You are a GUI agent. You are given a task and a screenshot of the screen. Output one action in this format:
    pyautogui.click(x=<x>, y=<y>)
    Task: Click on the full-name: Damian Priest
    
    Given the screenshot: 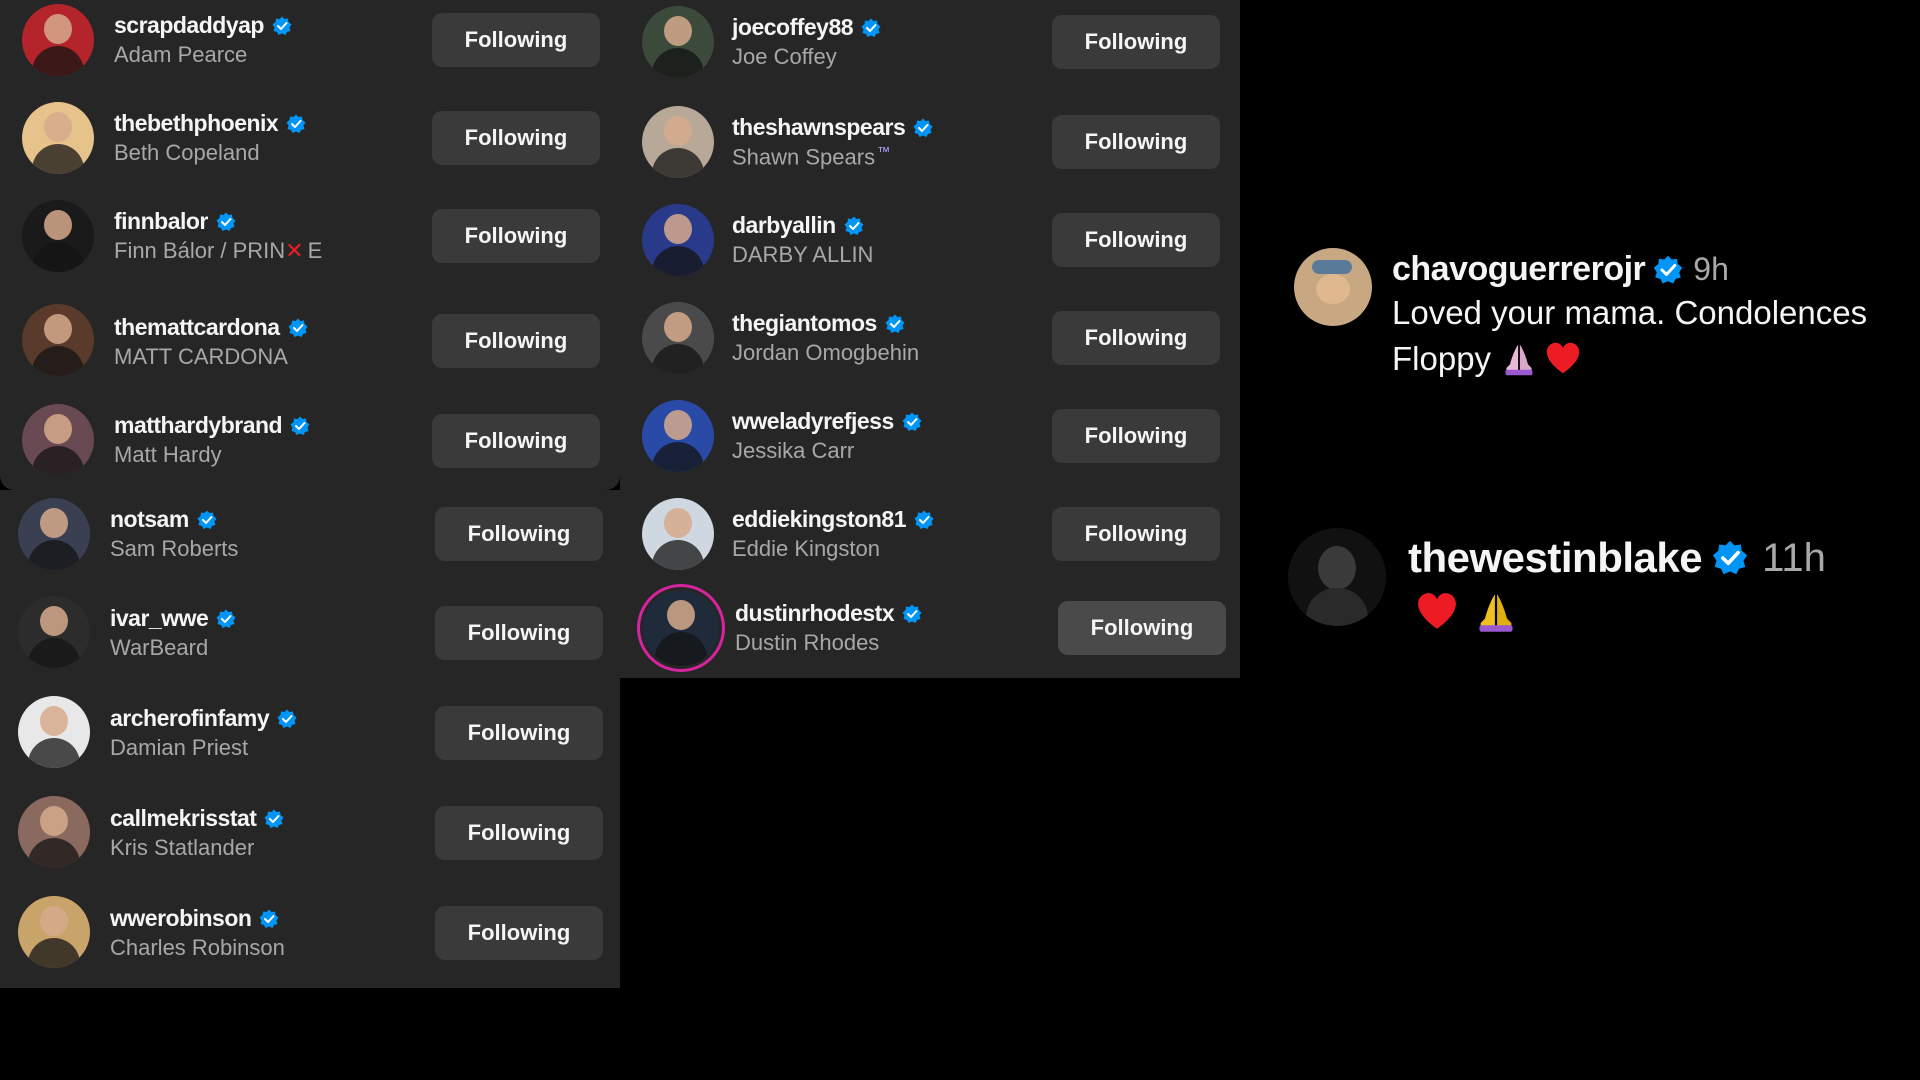 What is the action you would take?
    pyautogui.click(x=179, y=747)
    